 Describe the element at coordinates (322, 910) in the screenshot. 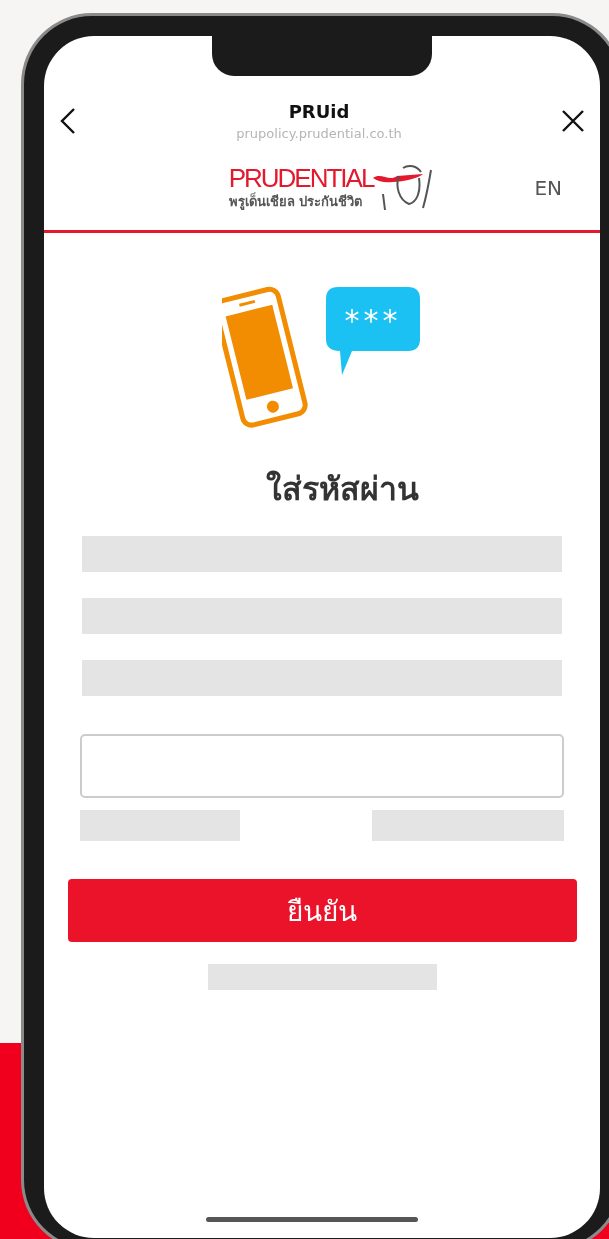

I see `confirm-button: ยืนยัน` at that location.